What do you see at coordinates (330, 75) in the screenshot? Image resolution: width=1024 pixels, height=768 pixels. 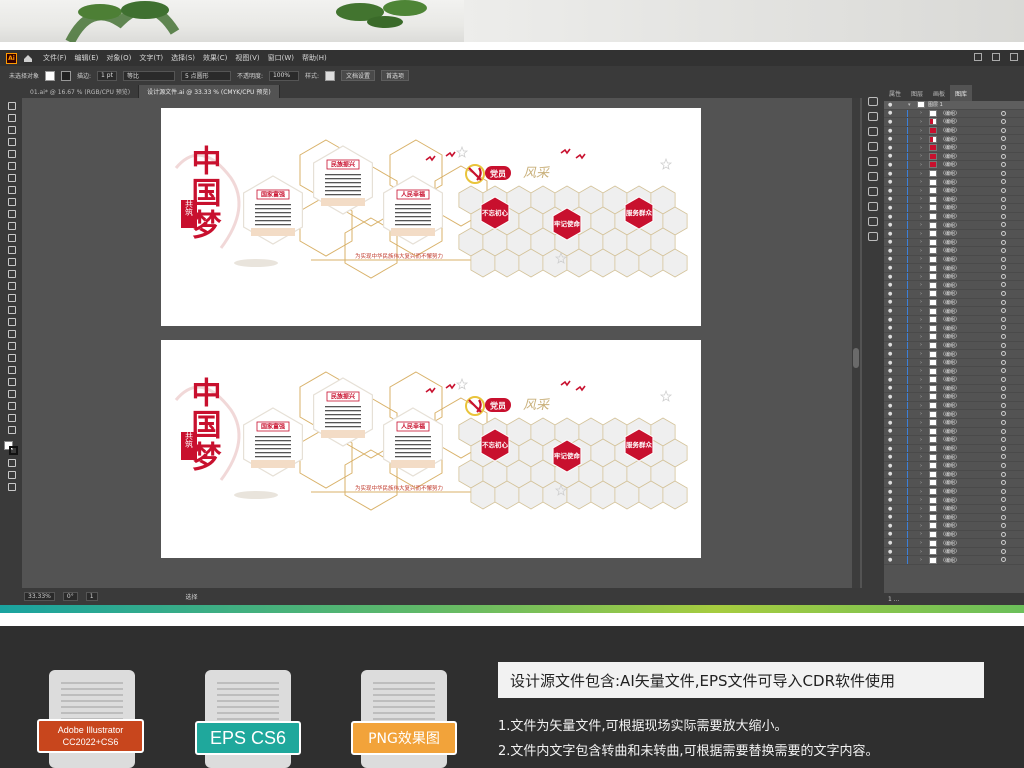 I see `style-swatch` at bounding box center [330, 75].